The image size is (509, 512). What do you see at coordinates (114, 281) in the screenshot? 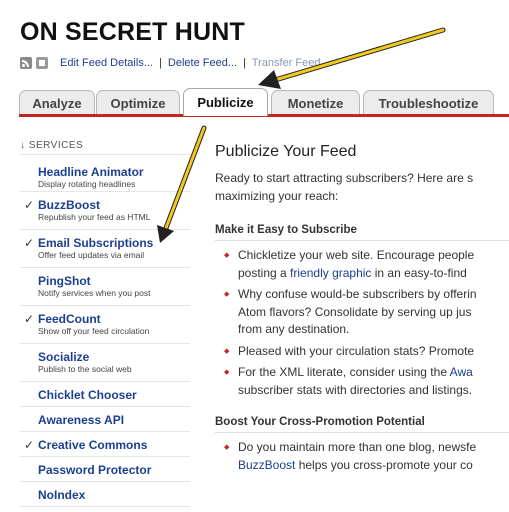
I see `service-name: PingShot` at bounding box center [114, 281].